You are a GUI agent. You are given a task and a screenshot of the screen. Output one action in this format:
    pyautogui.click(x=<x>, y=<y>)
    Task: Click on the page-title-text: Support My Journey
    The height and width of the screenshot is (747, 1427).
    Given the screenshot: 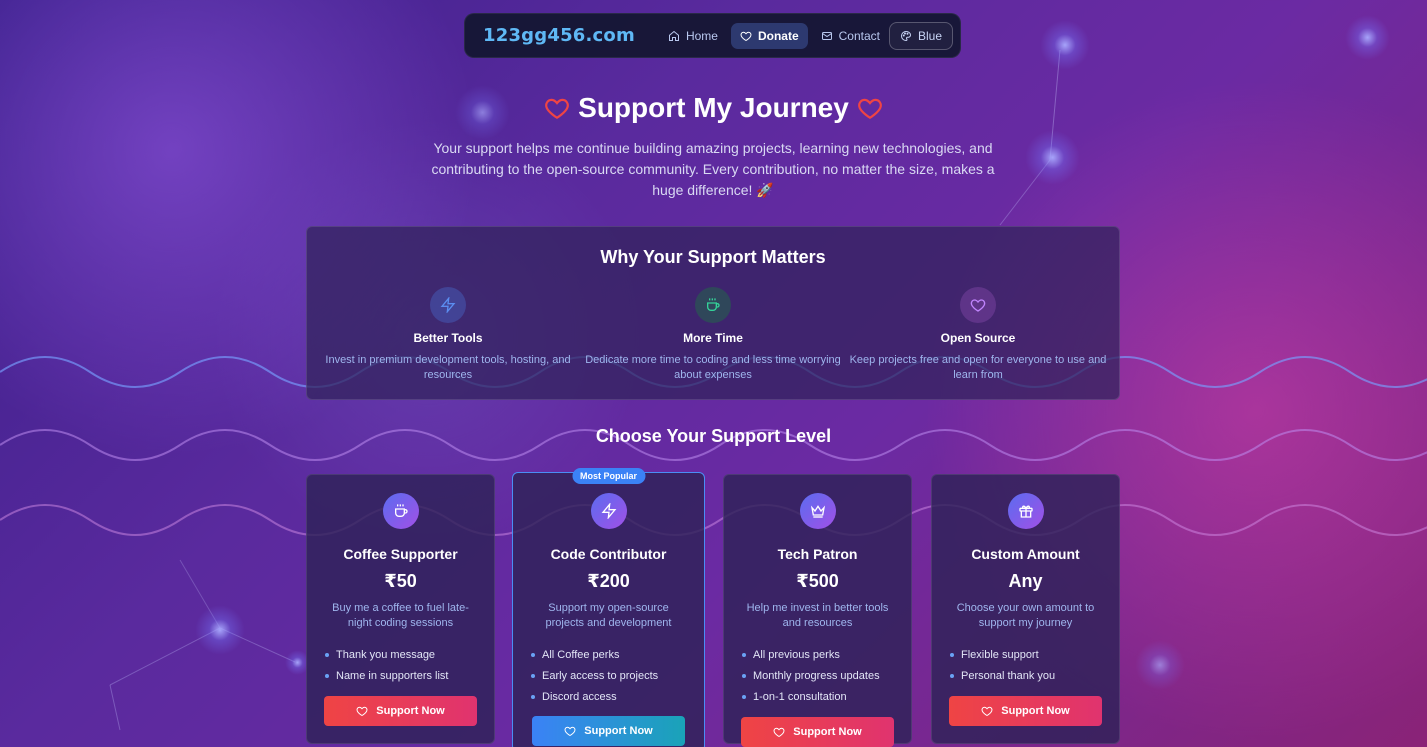 What is the action you would take?
    pyautogui.click(x=713, y=107)
    